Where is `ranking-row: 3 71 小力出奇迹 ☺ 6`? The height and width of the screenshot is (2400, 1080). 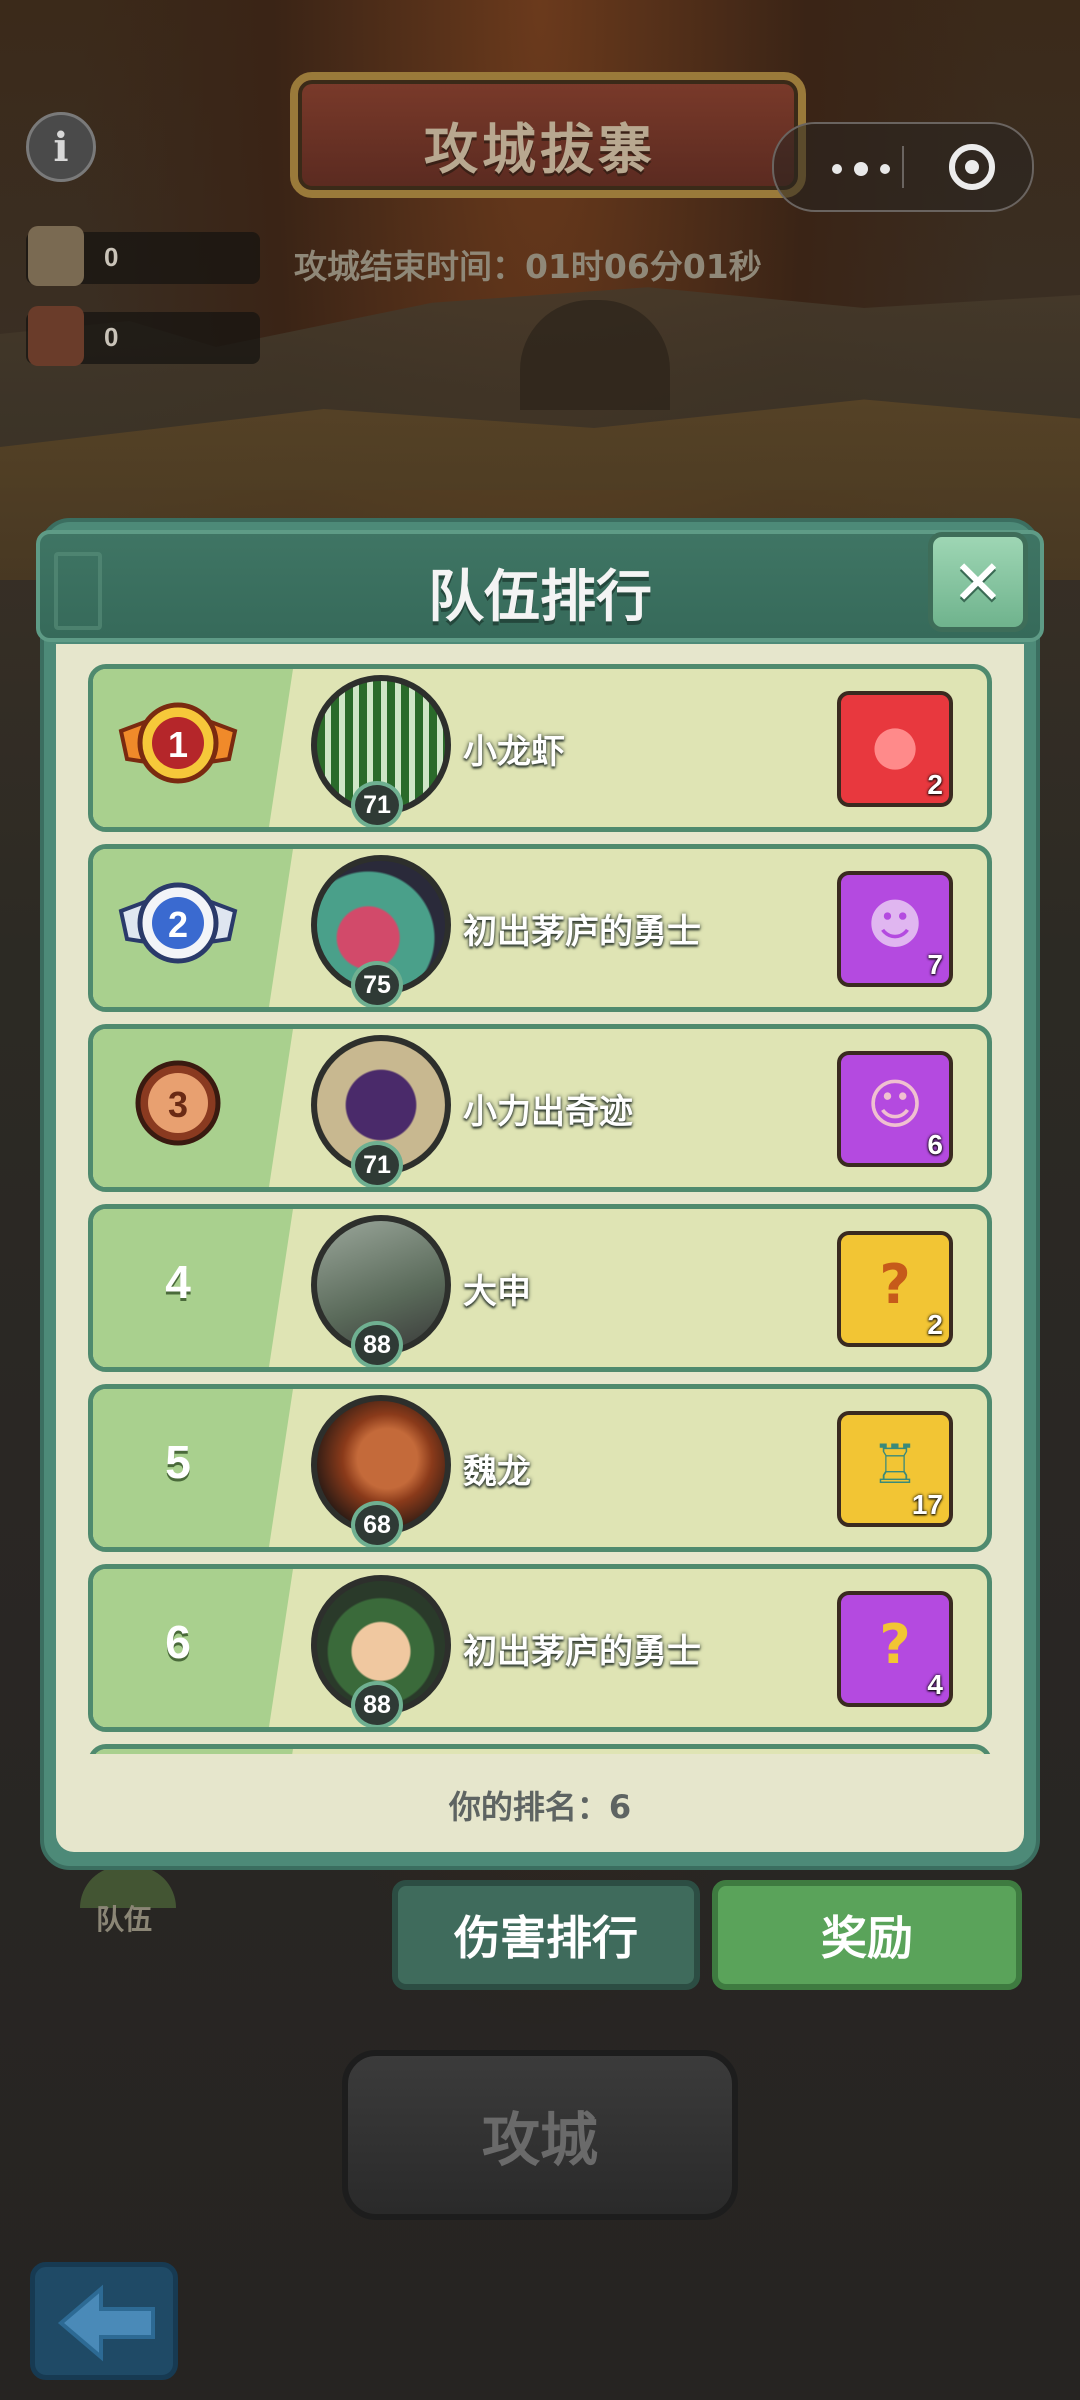 ranking-row: 3 71 小力出奇迹 ☺ 6 is located at coordinates (540, 1108).